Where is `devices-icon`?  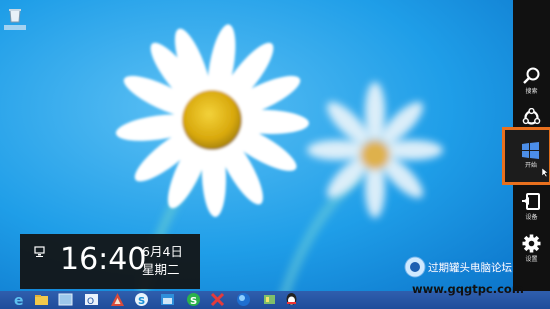
devices-icon is located at coordinates (531, 201).